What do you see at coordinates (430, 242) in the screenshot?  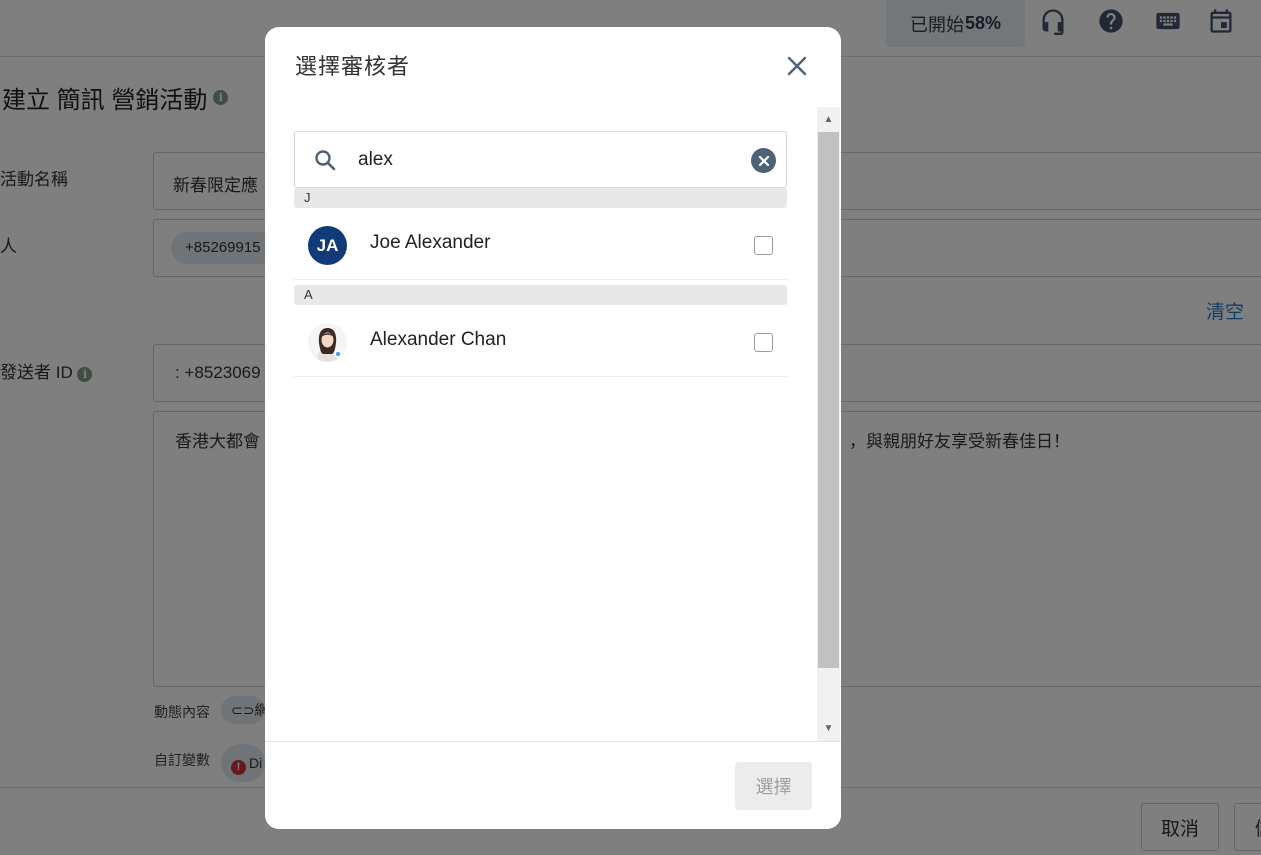 I see `item-name: Joe Alexander` at bounding box center [430, 242].